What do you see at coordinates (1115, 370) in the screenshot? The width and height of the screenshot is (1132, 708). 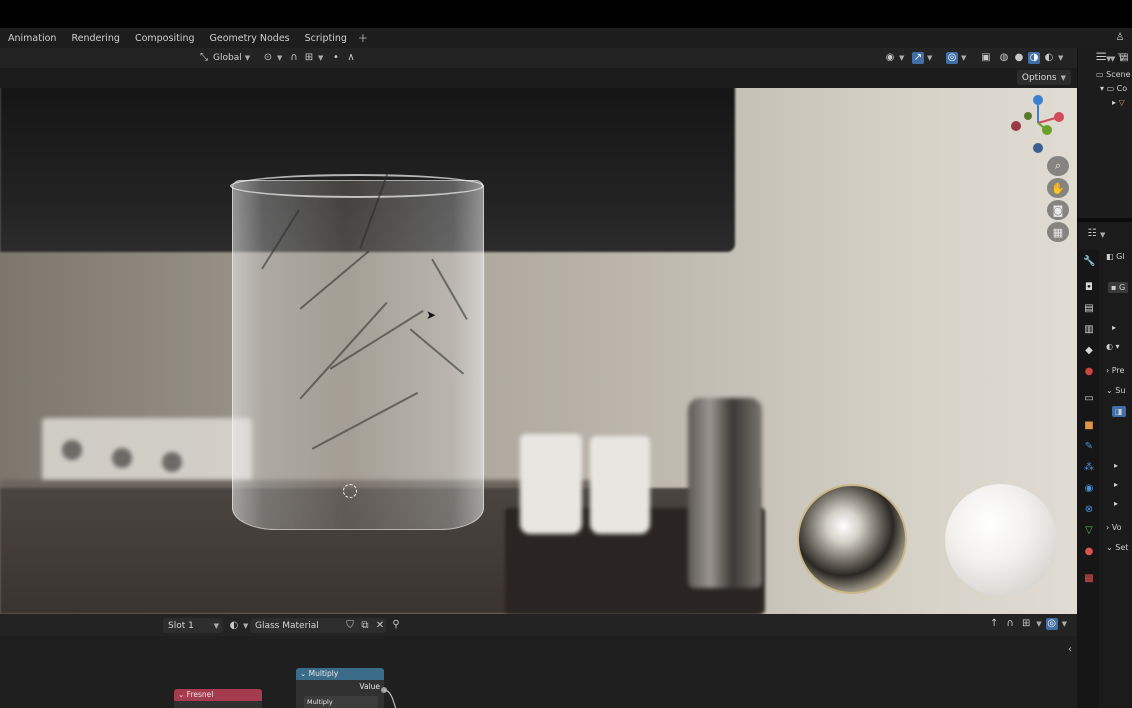 I see `preview-section: › Pre` at bounding box center [1115, 370].